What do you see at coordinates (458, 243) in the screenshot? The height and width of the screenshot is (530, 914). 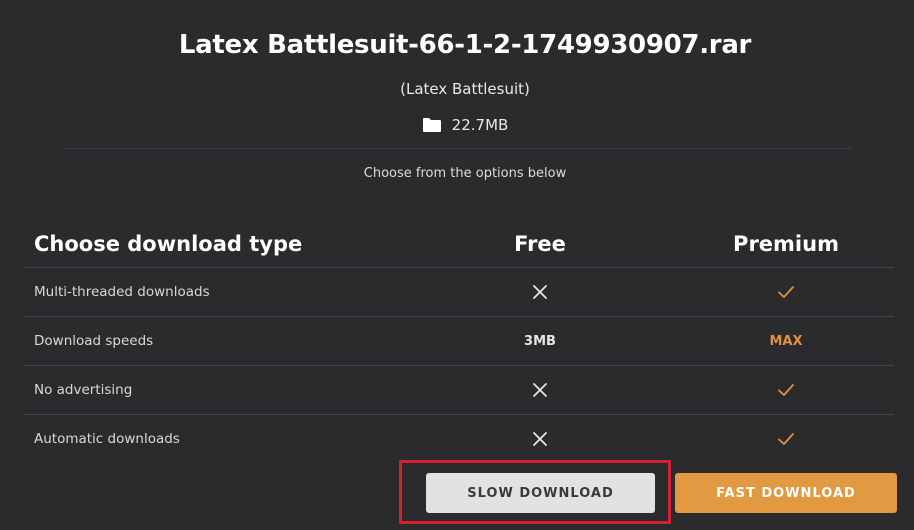 I see `table-header-row: Choose download type Free Premium` at bounding box center [458, 243].